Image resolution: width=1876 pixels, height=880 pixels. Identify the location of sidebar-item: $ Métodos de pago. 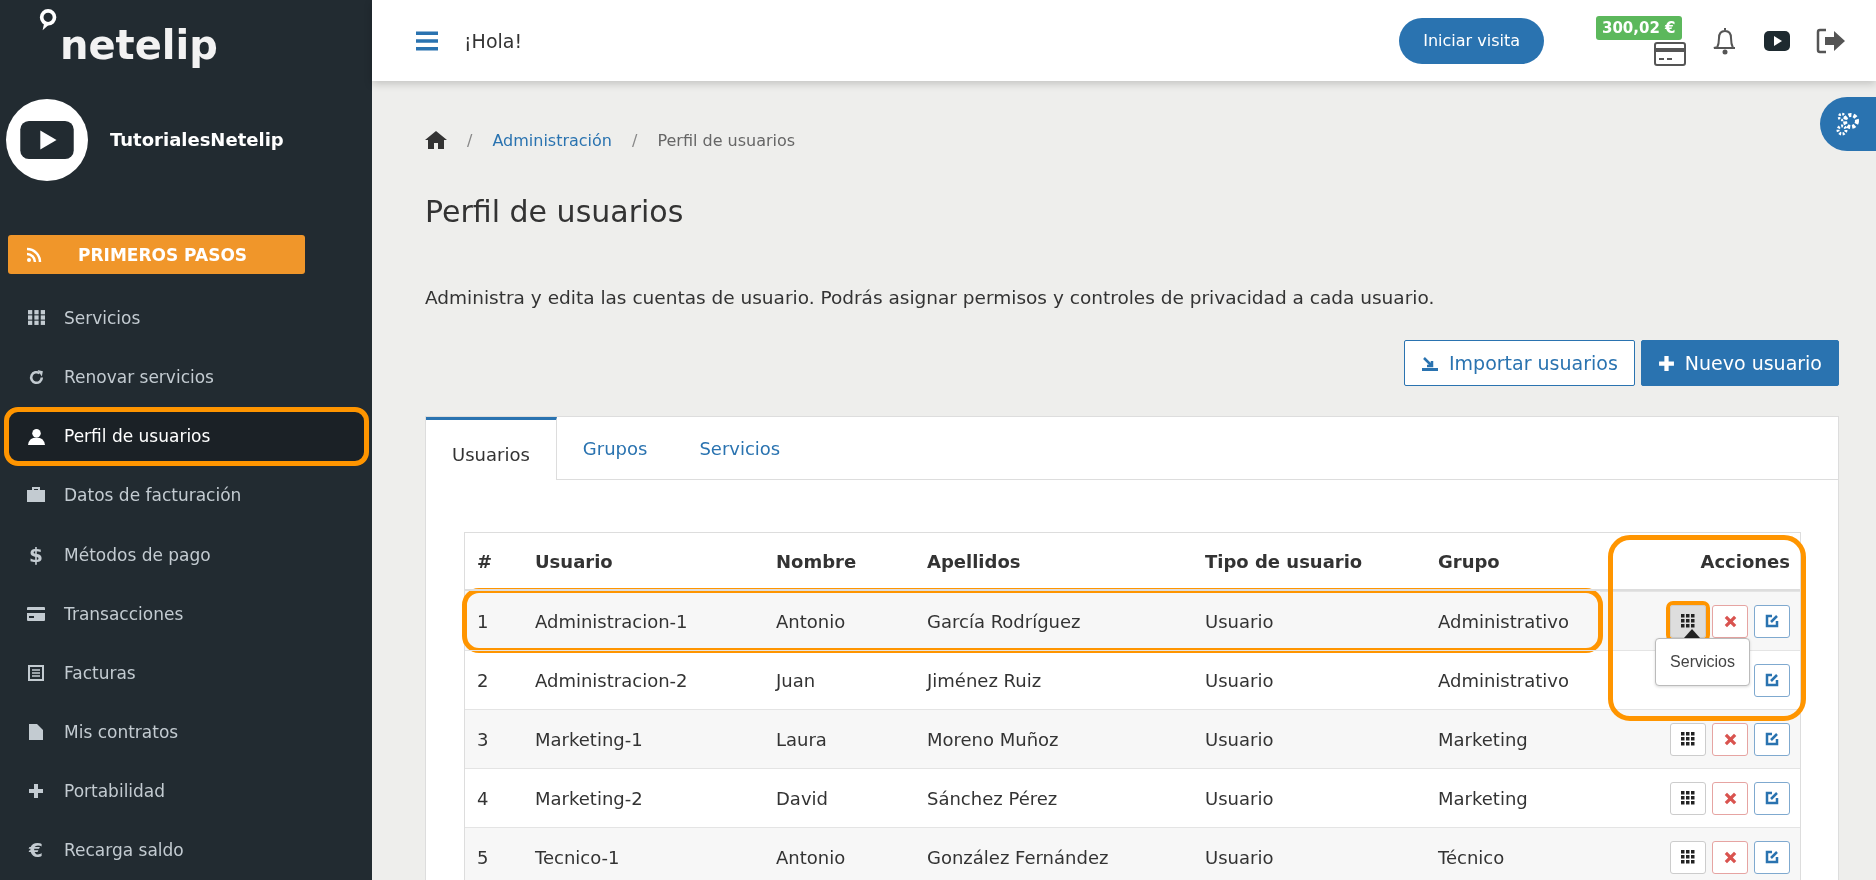
(186, 555).